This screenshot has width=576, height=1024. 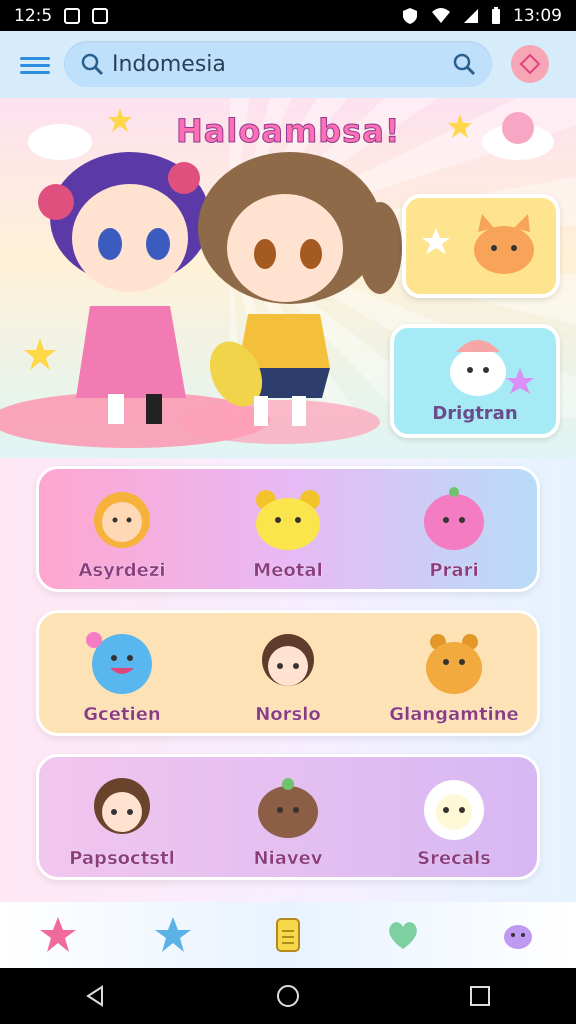 I want to click on note-icon, so click(x=287, y=935).